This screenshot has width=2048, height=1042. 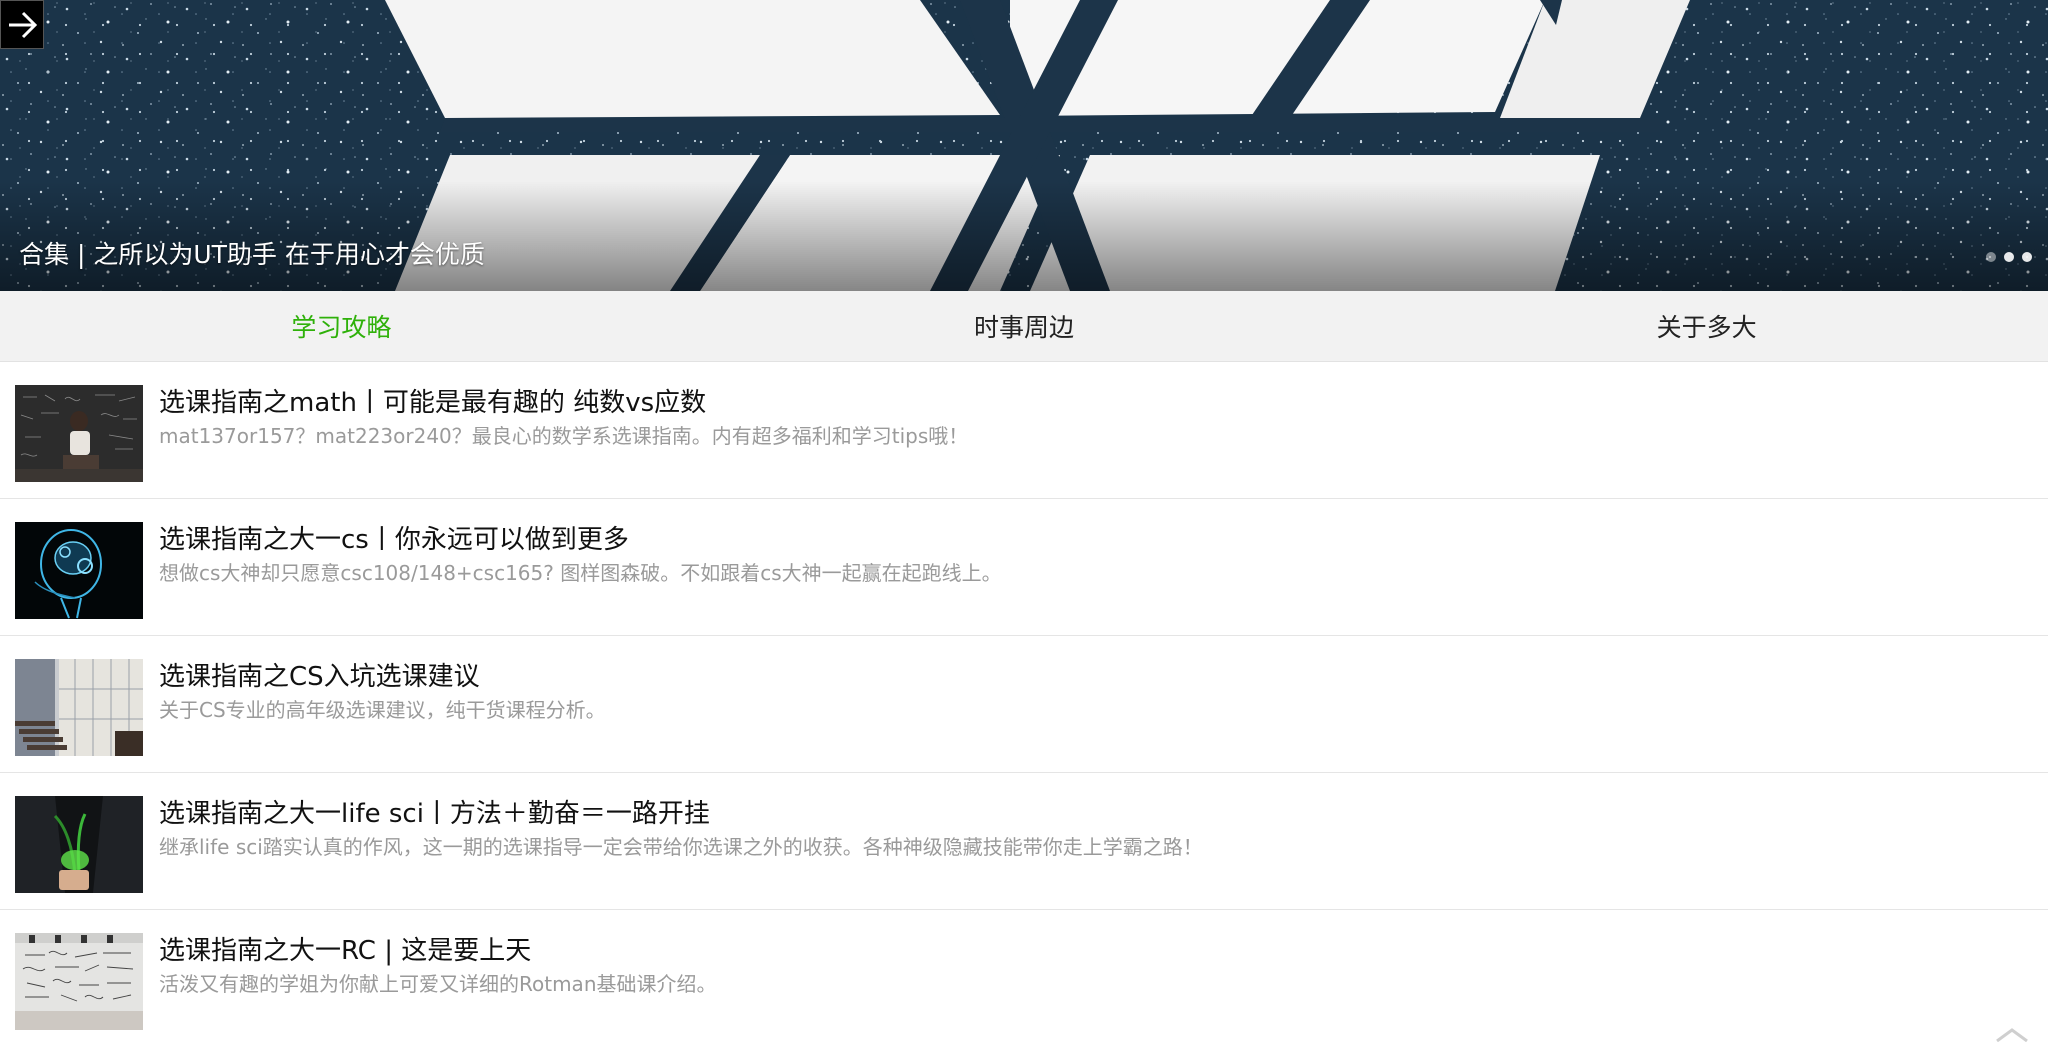 What do you see at coordinates (345, 951) in the screenshot?
I see `article-title: 选课指南之大一RC | 这是要上天` at bounding box center [345, 951].